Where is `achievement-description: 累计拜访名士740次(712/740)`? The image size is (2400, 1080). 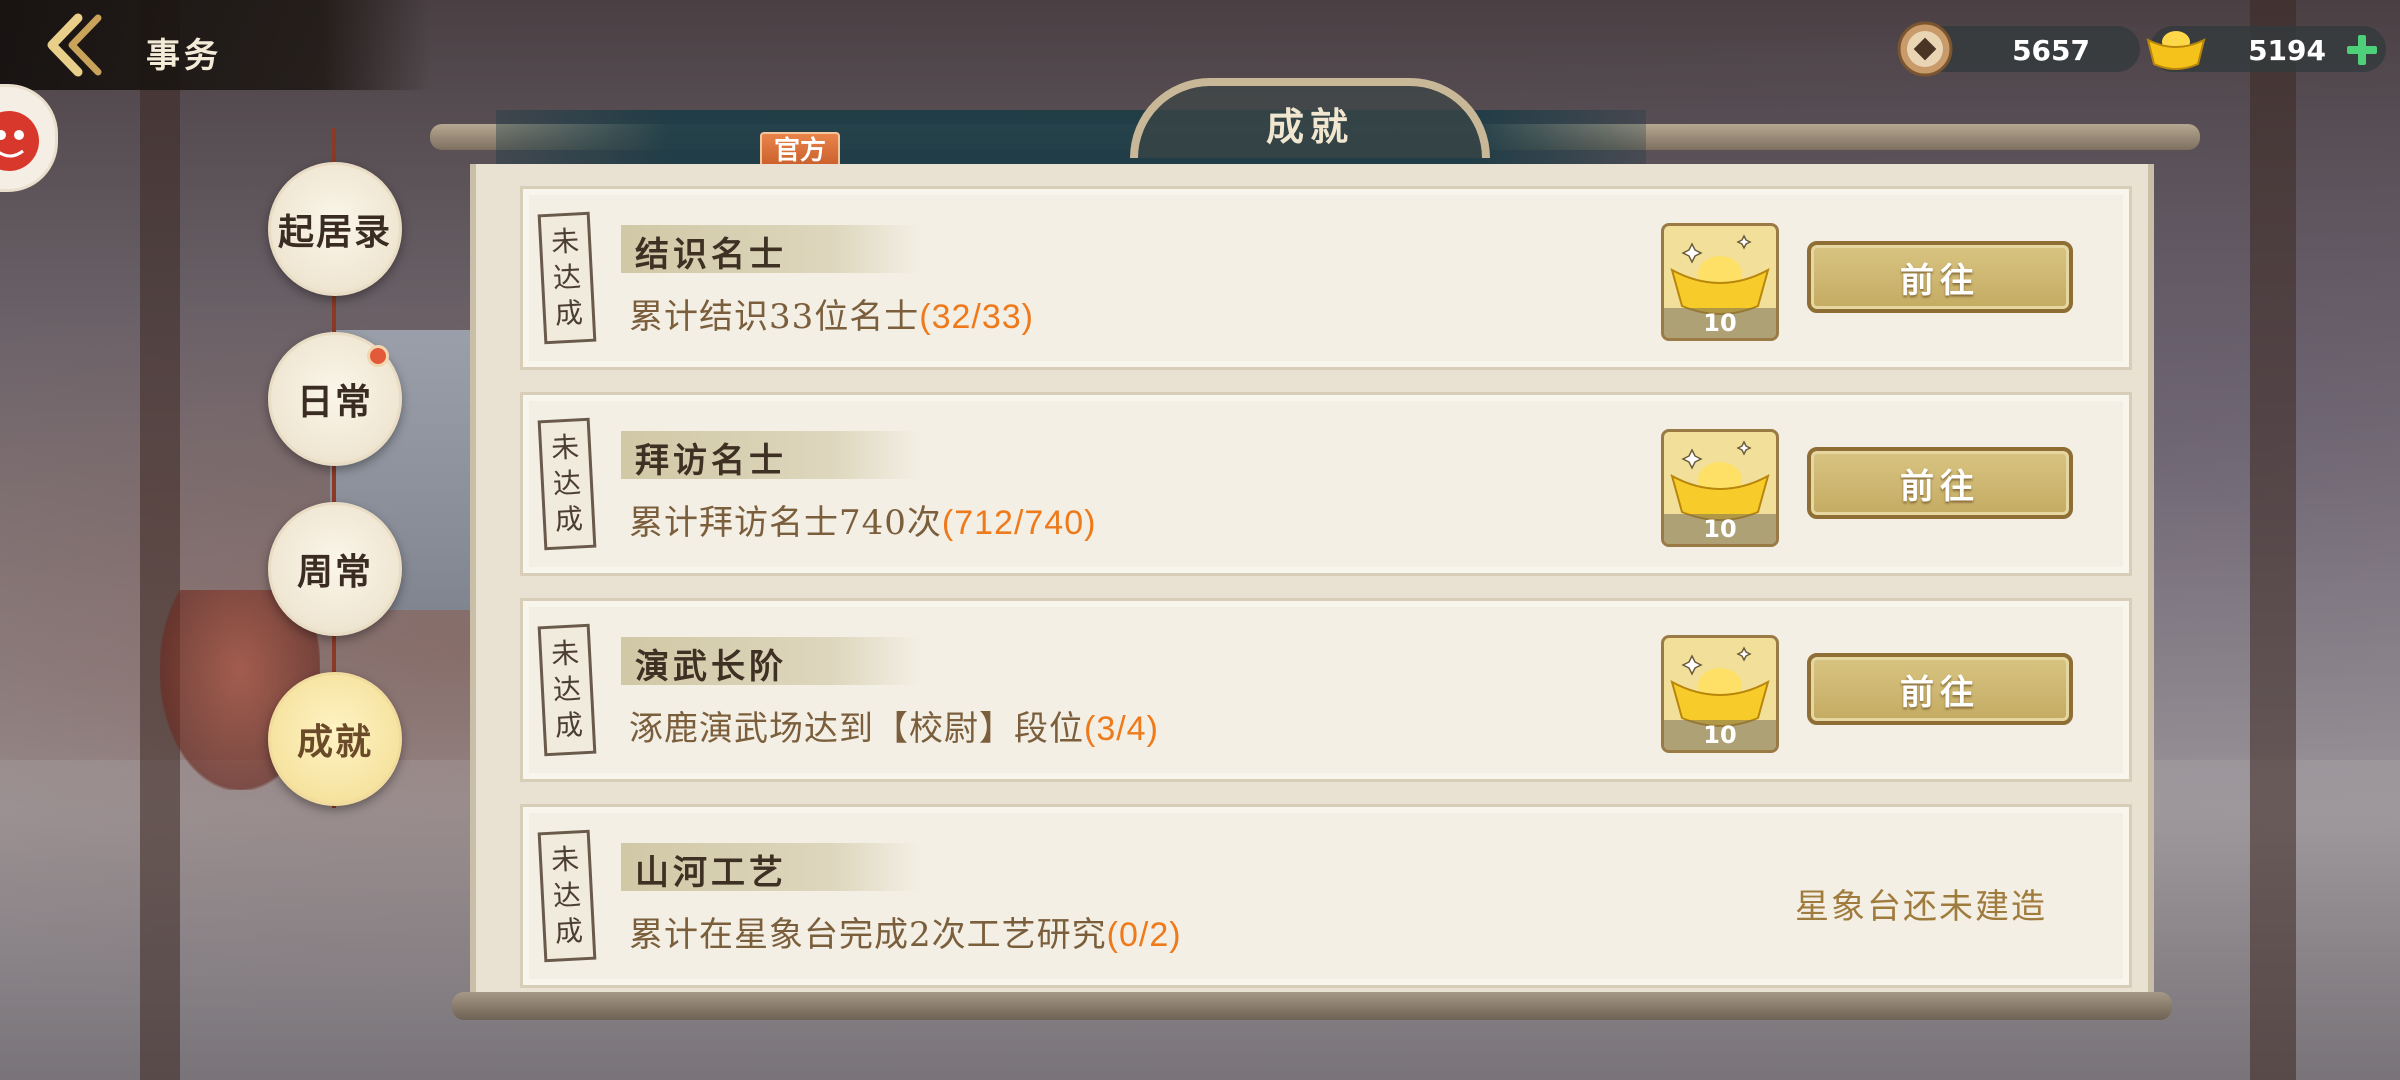 achievement-description: 累计拜访名士740次(712/740) is located at coordinates (862, 519).